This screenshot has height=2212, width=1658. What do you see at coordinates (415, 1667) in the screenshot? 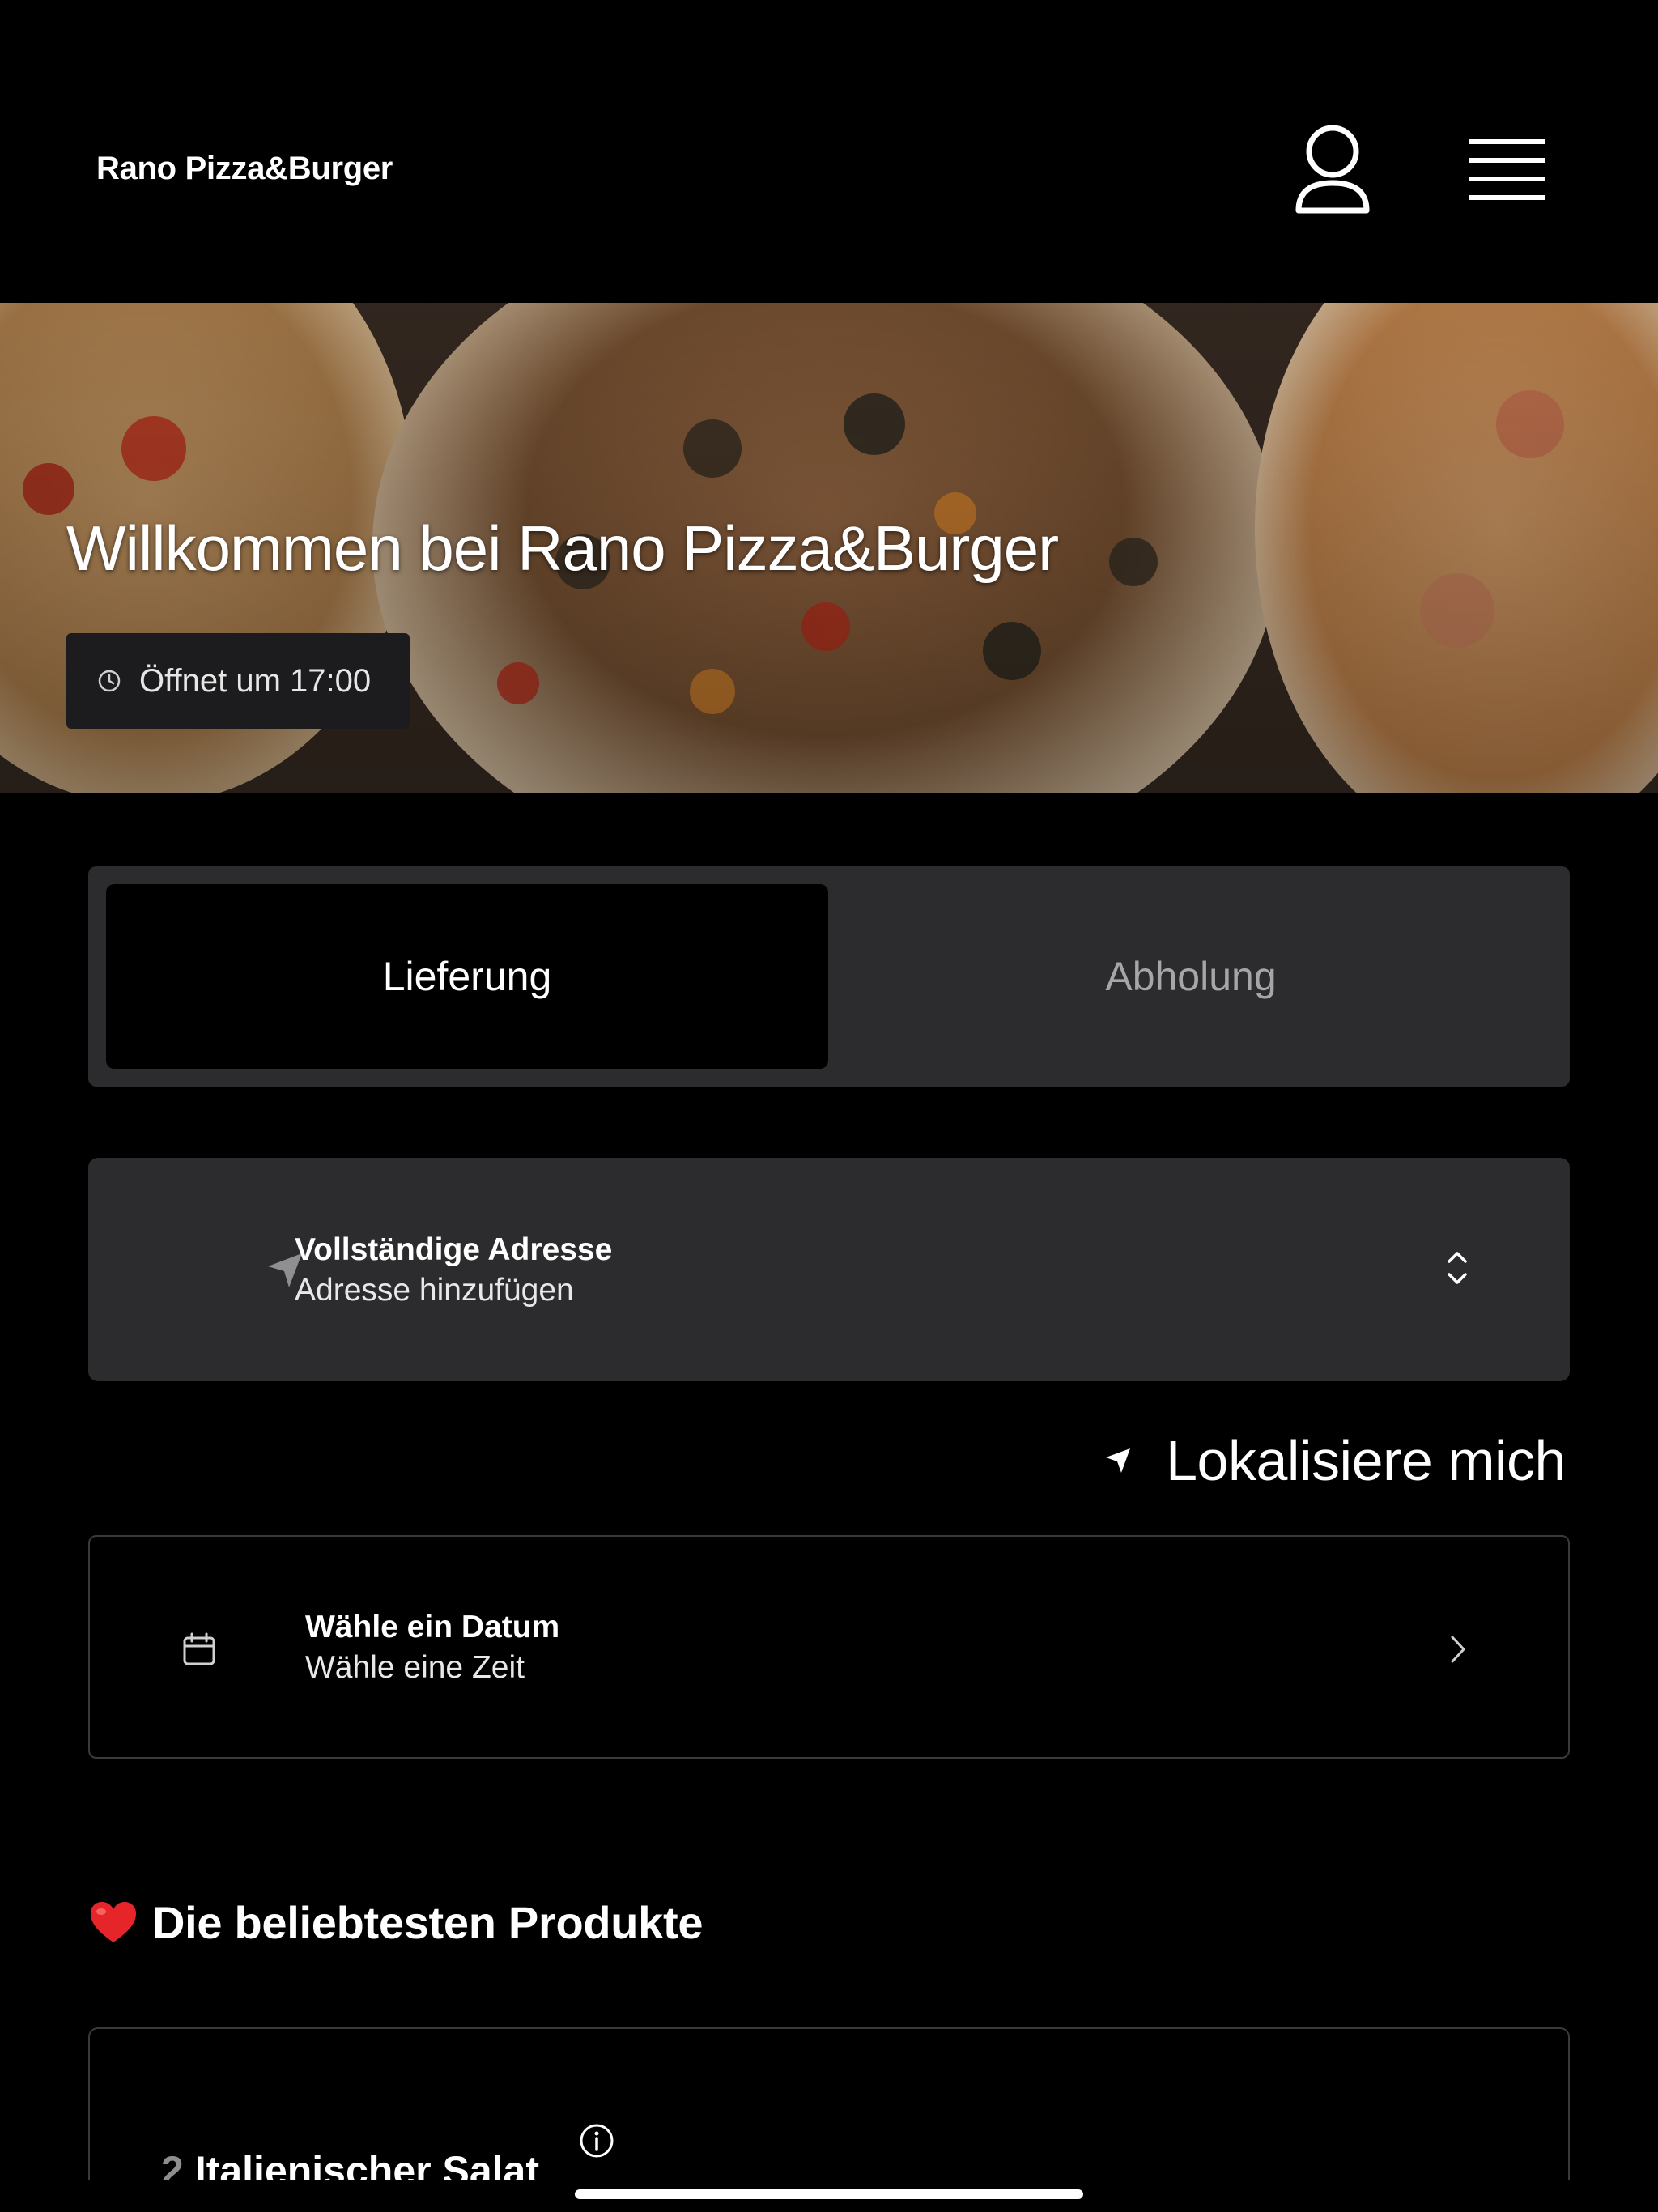
I see `time-subtitle: Wähle eine Zeit` at bounding box center [415, 1667].